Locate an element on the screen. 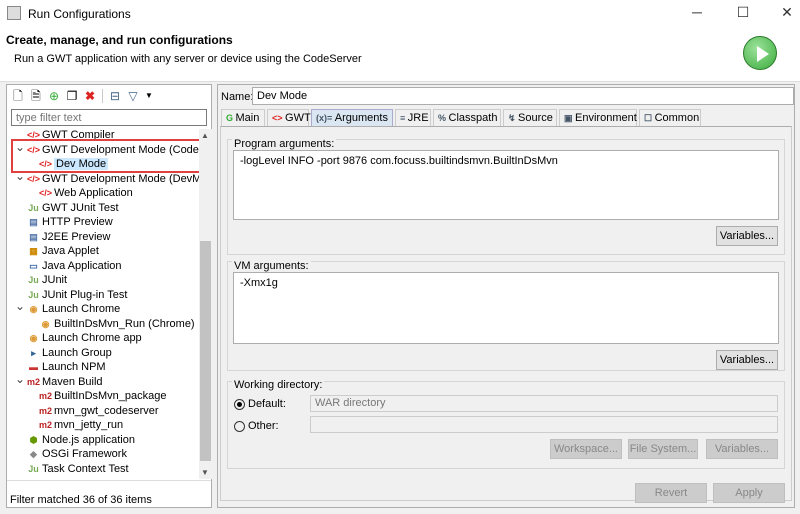 The width and height of the screenshot is (800, 514). tab-common: ☐ Common is located at coordinates (670, 117).